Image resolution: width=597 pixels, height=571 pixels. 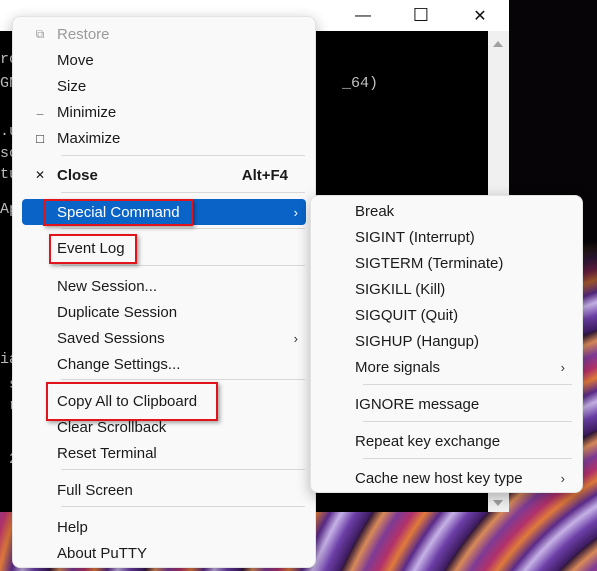 What do you see at coordinates (87, 112) in the screenshot?
I see `menu-item-label: Minimize` at bounding box center [87, 112].